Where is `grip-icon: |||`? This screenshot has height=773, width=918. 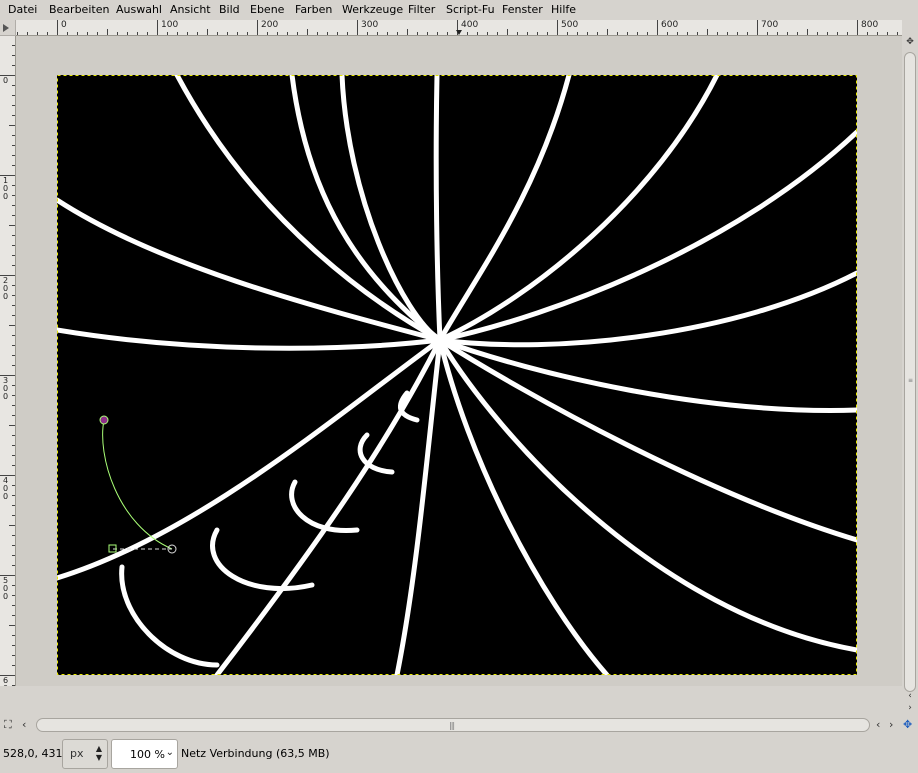
grip-icon: ||| is located at coordinates (452, 725).